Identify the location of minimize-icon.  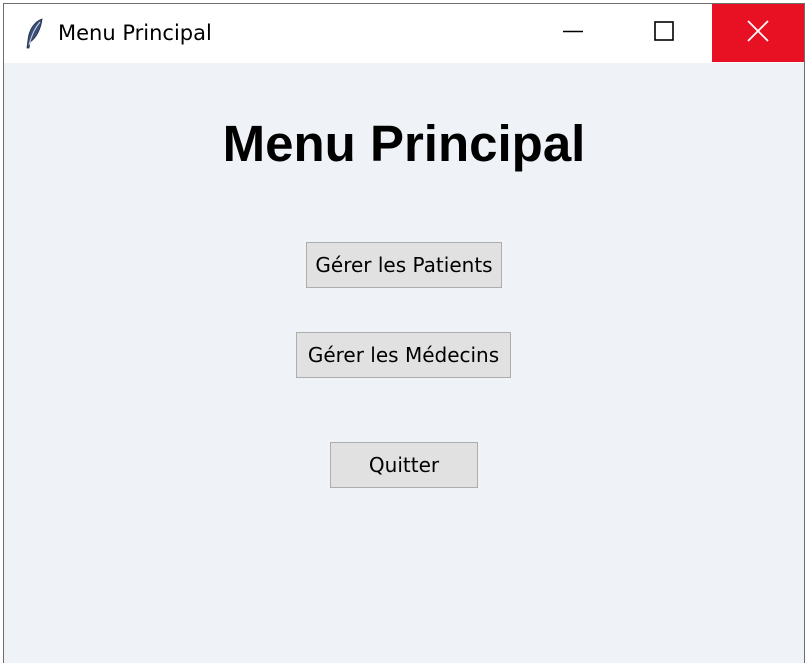
(572, 33).